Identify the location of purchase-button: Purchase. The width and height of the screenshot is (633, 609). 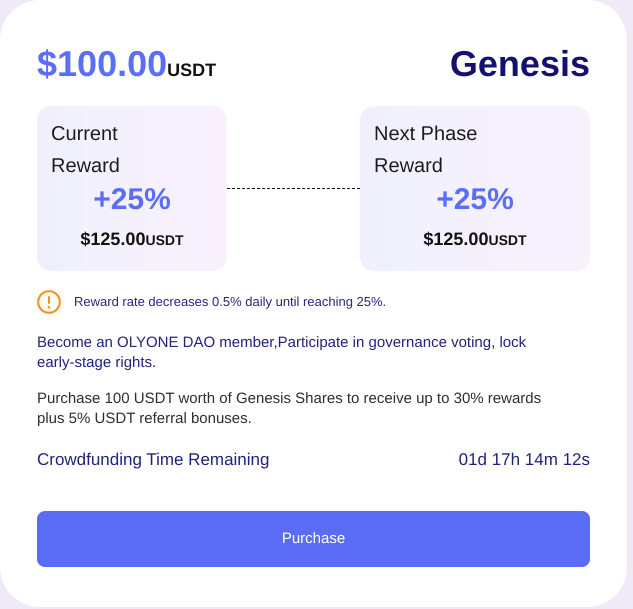
(313, 539).